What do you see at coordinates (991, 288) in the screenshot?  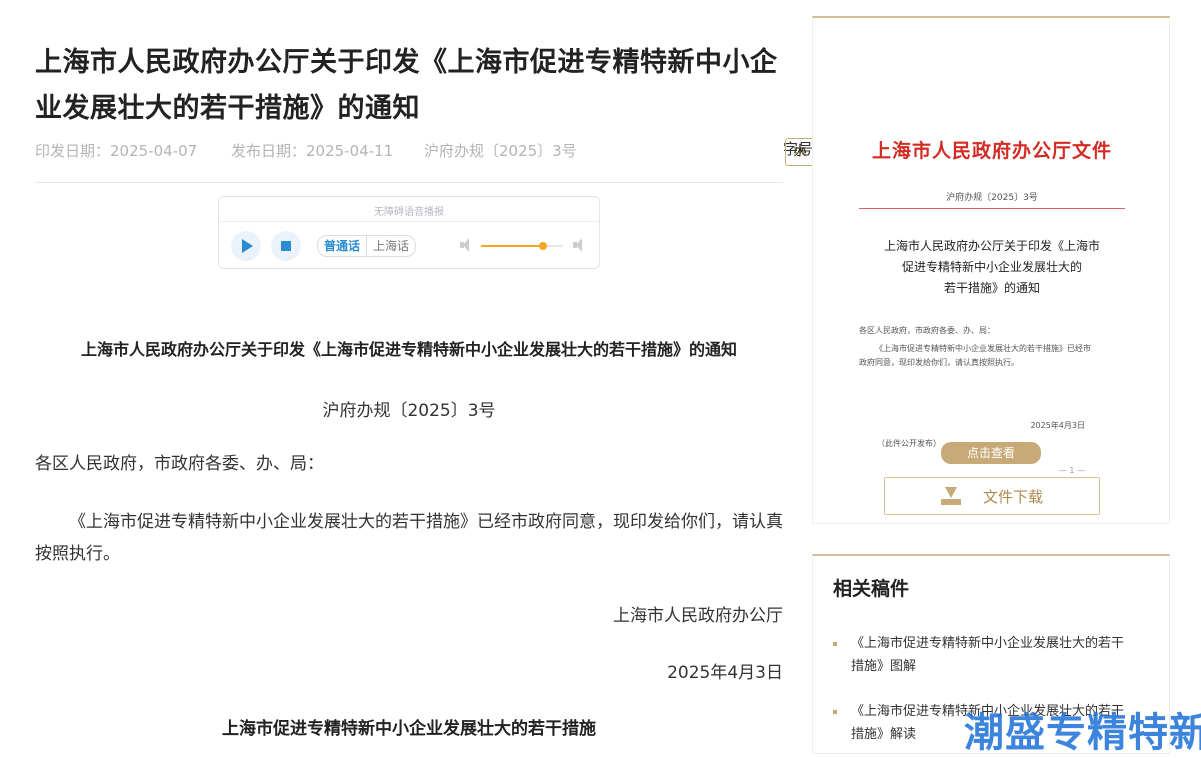 I see `preview-title-line: 若干措施》的通知` at bounding box center [991, 288].